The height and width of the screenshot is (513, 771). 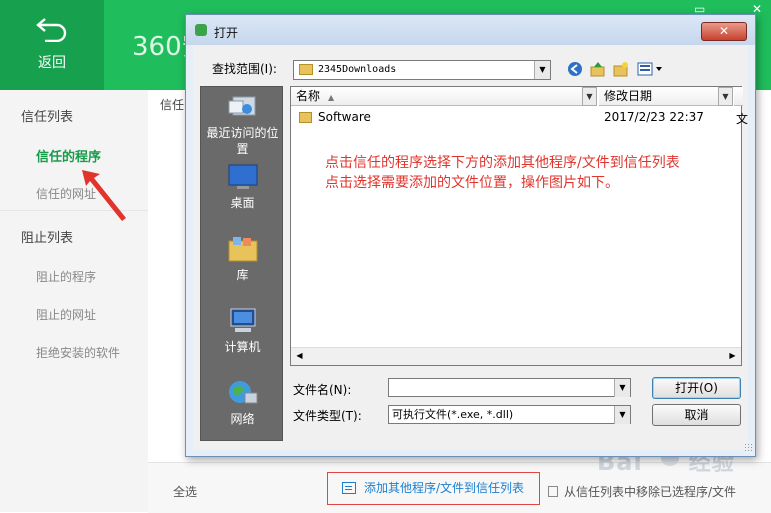 What do you see at coordinates (357, 69) in the screenshot?
I see `lookin-value: 2345Downloads` at bounding box center [357, 69].